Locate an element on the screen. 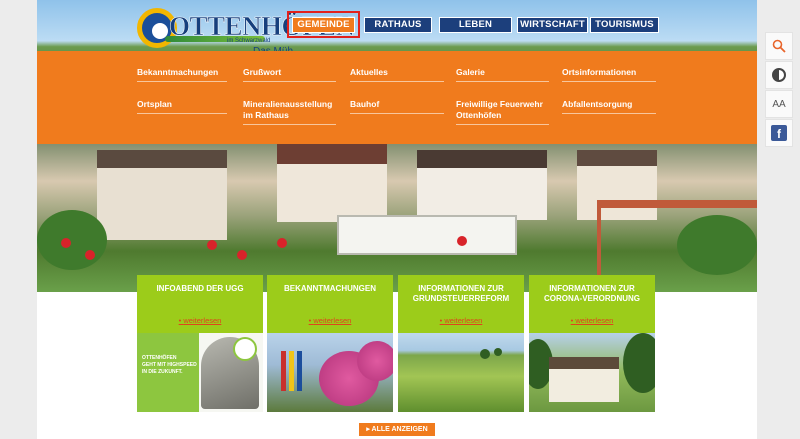 This screenshot has height=439, width=800. card-title: INFORMATIONEN ZUR CORONA-VERORDNUNG is located at coordinates (592, 293).